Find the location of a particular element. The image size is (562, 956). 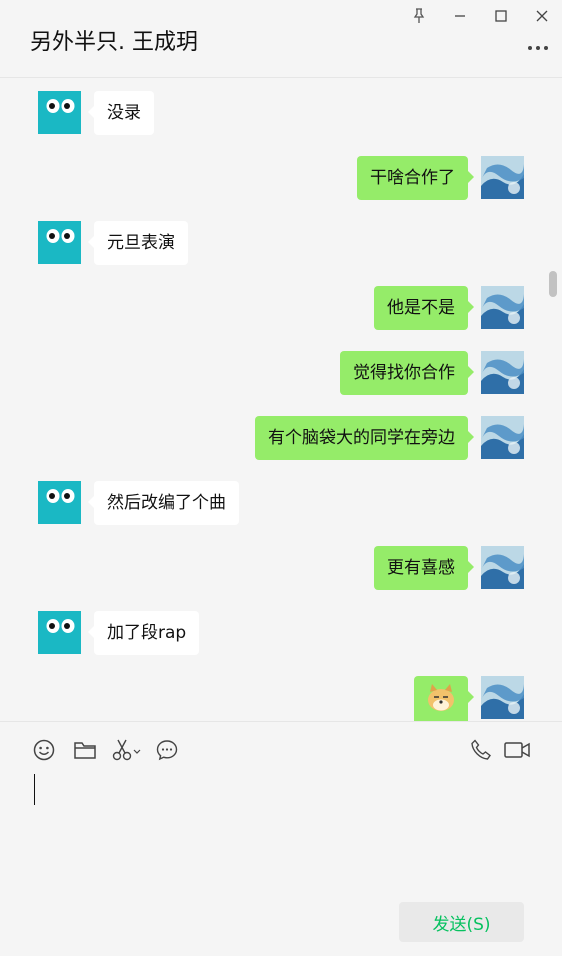

chat-history-button is located at coordinates (167, 750).